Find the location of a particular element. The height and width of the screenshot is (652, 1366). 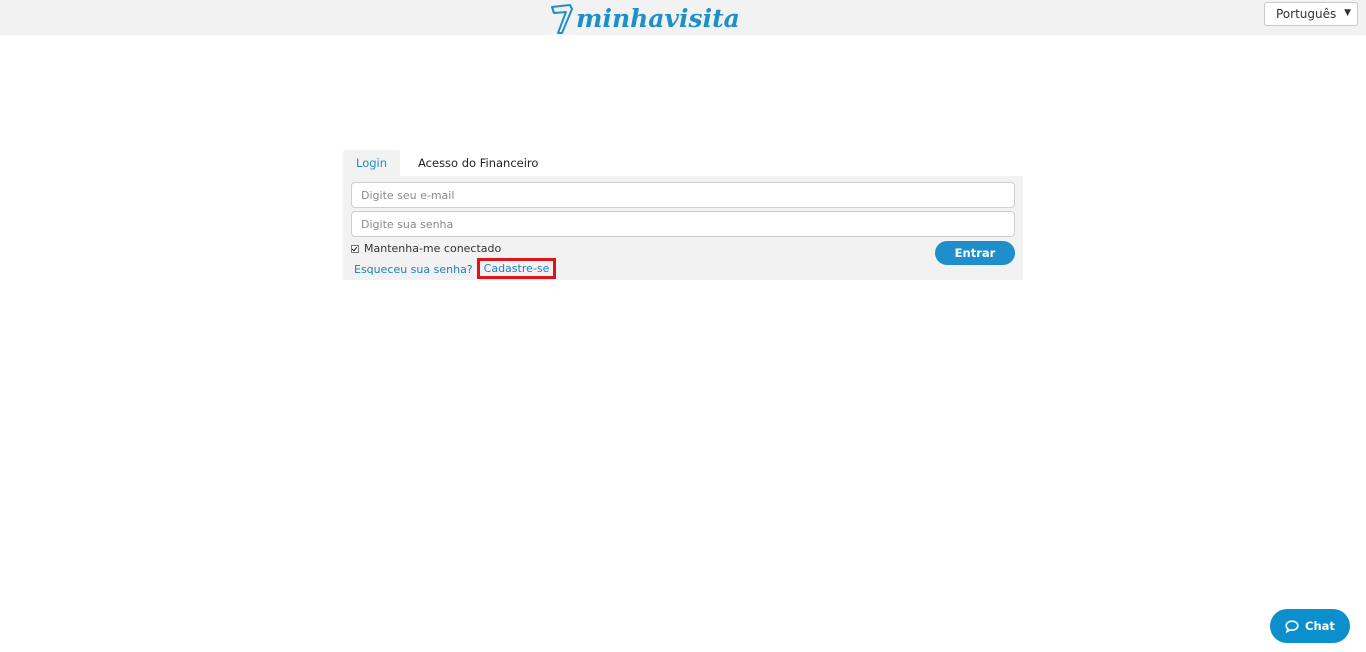

chevron-down-icon: ▼ is located at coordinates (1347, 13).